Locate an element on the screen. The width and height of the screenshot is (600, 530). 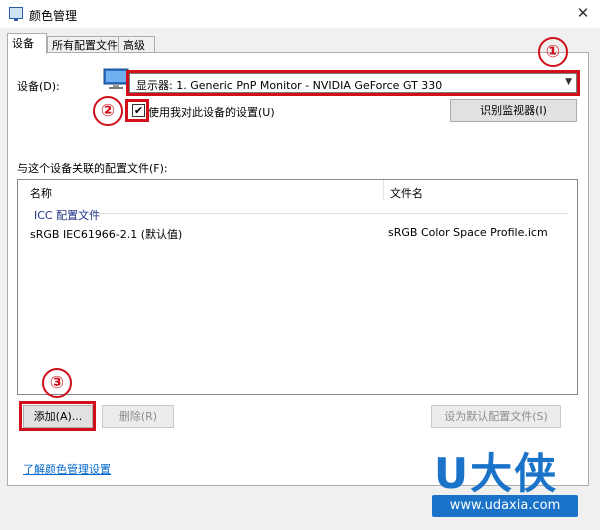
display-icon is located at coordinates (16, 14).